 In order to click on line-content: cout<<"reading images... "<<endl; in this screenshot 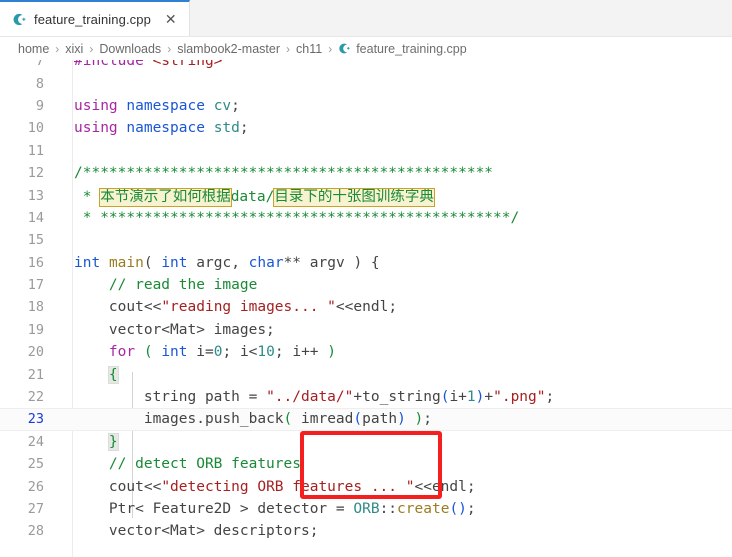, I will do `click(253, 307)`.